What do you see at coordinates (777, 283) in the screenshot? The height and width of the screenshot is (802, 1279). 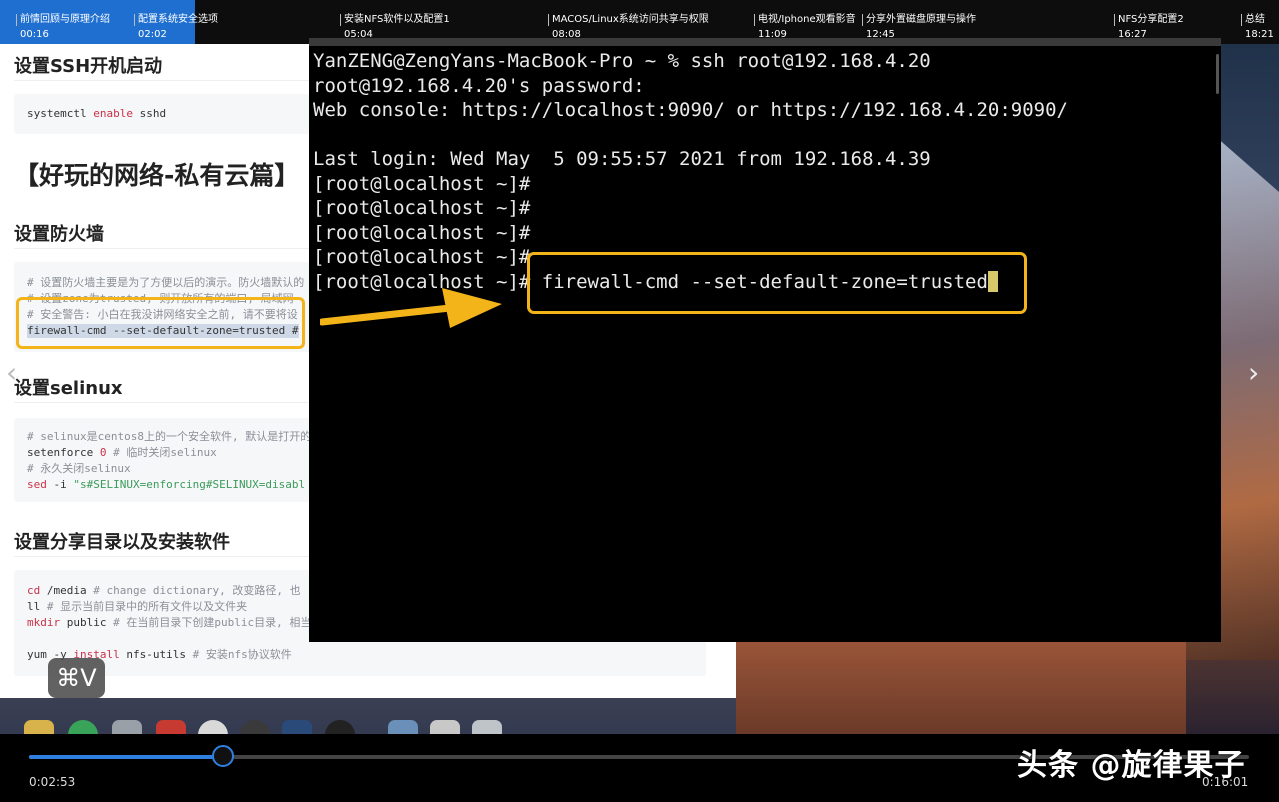 I see `highlight-box-command` at bounding box center [777, 283].